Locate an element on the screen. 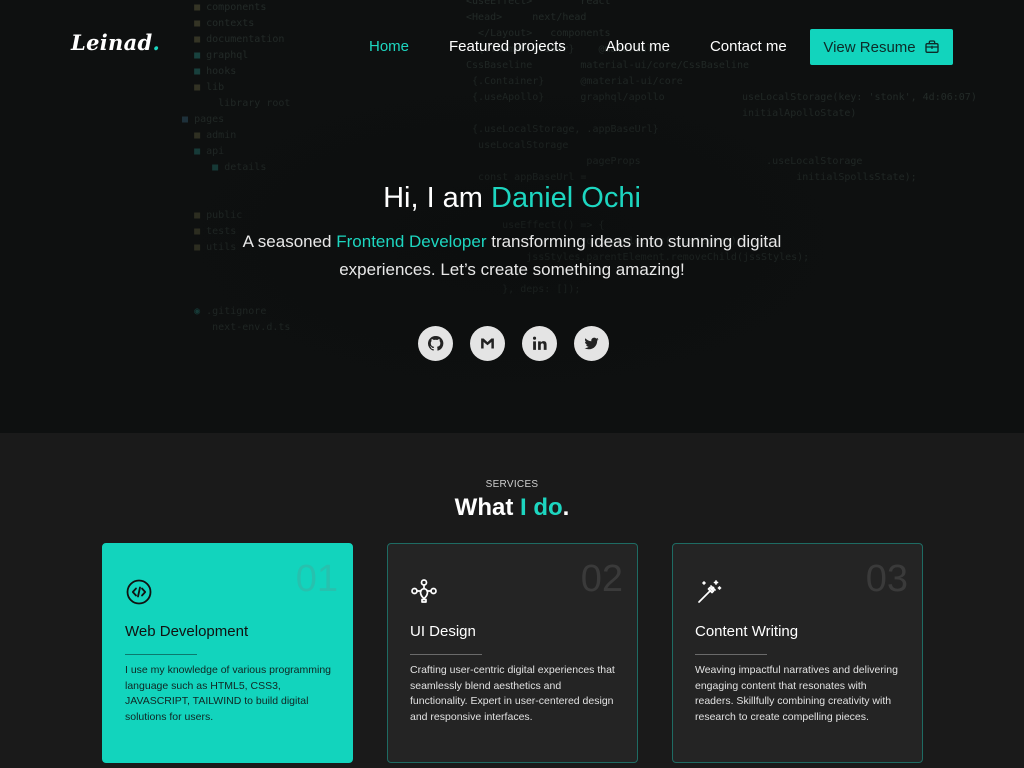  code-icon is located at coordinates (139, 592).